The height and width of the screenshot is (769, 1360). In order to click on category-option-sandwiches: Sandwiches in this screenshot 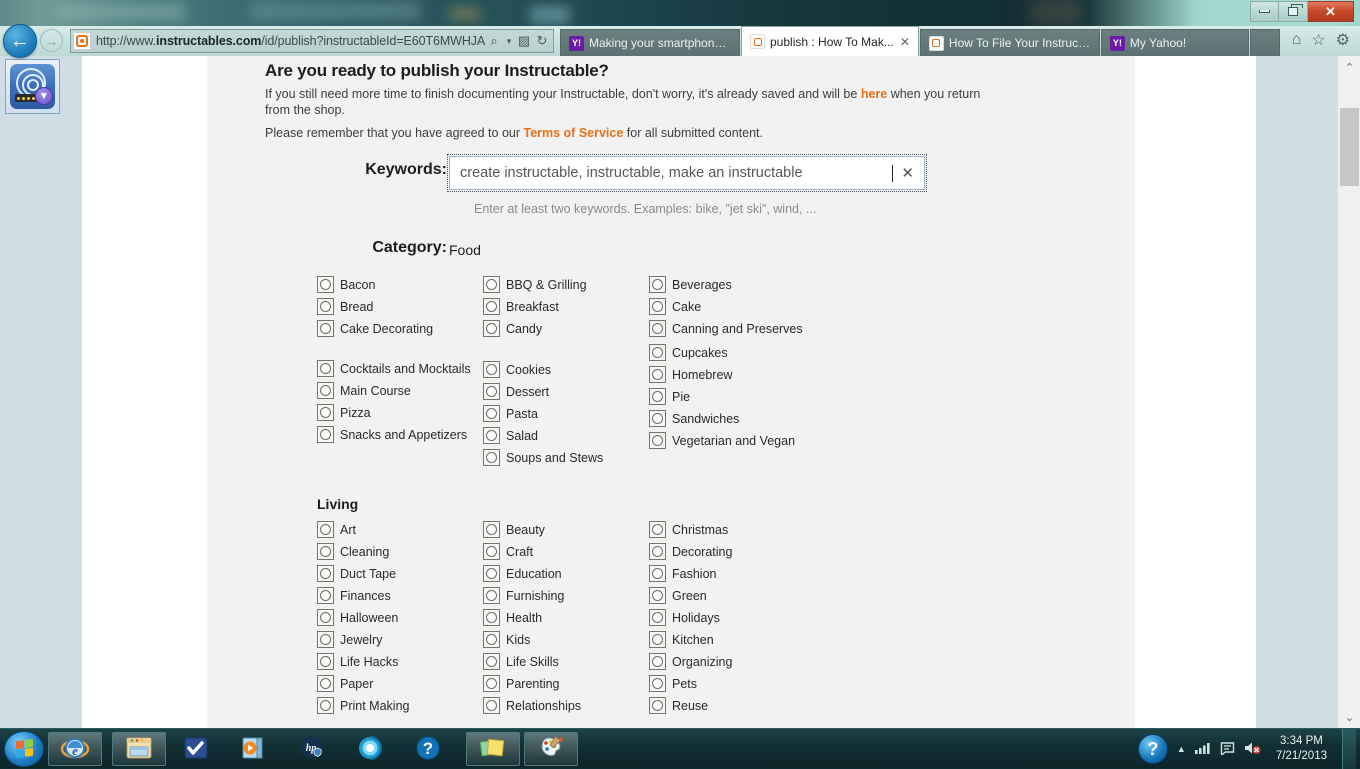, I will do `click(732, 419)`.